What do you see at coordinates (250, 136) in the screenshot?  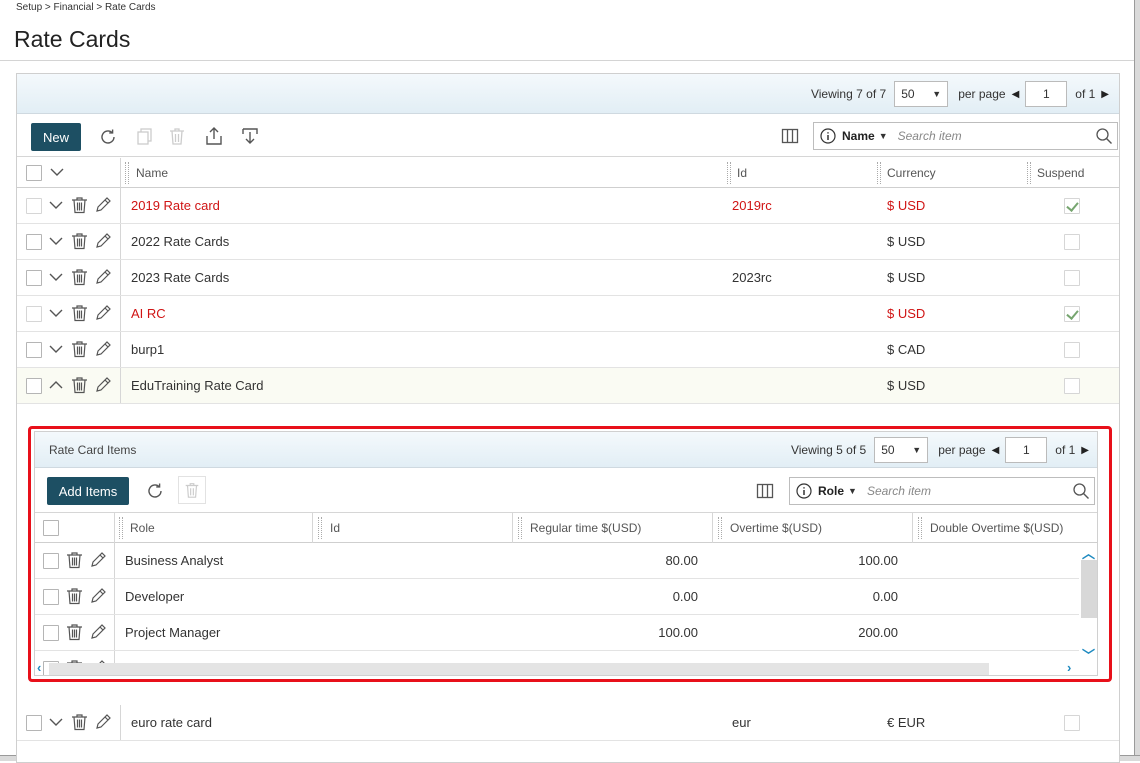 I see `import-icon` at bounding box center [250, 136].